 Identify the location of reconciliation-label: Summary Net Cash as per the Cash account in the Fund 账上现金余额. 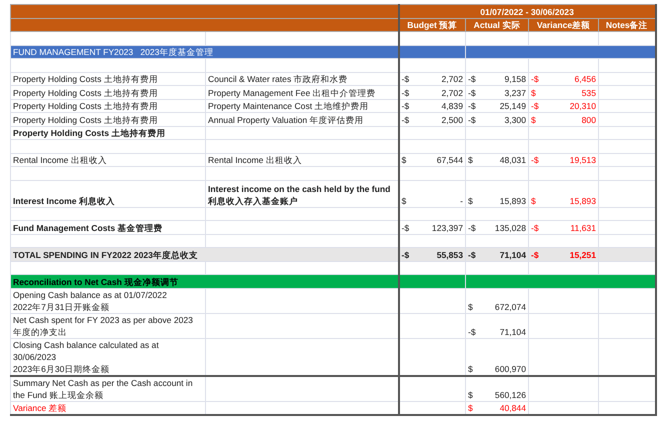
(103, 389).